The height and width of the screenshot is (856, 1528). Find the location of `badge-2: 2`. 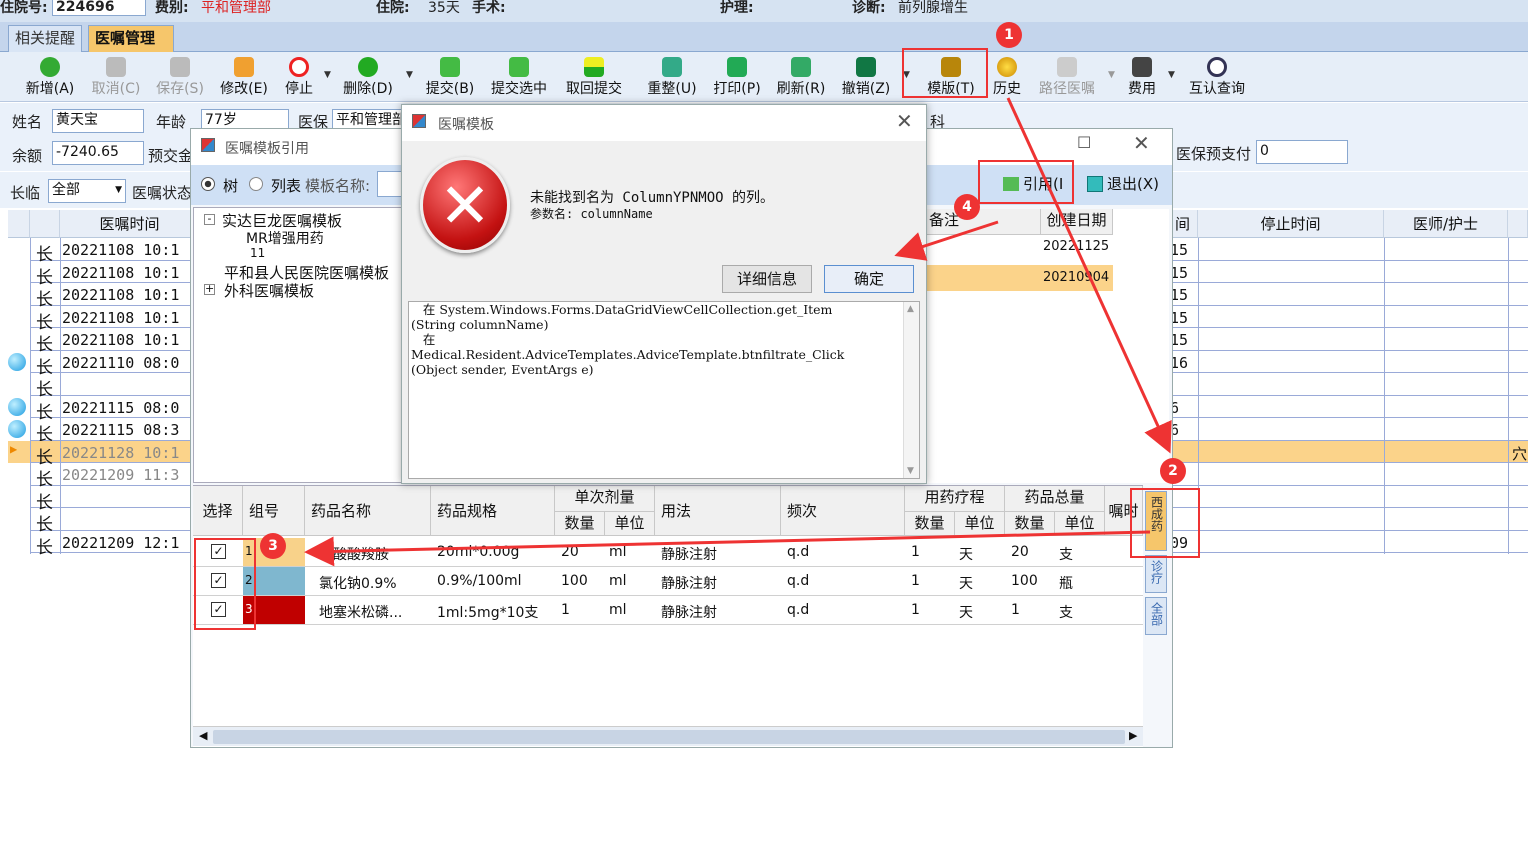

badge-2: 2 is located at coordinates (1173, 471).